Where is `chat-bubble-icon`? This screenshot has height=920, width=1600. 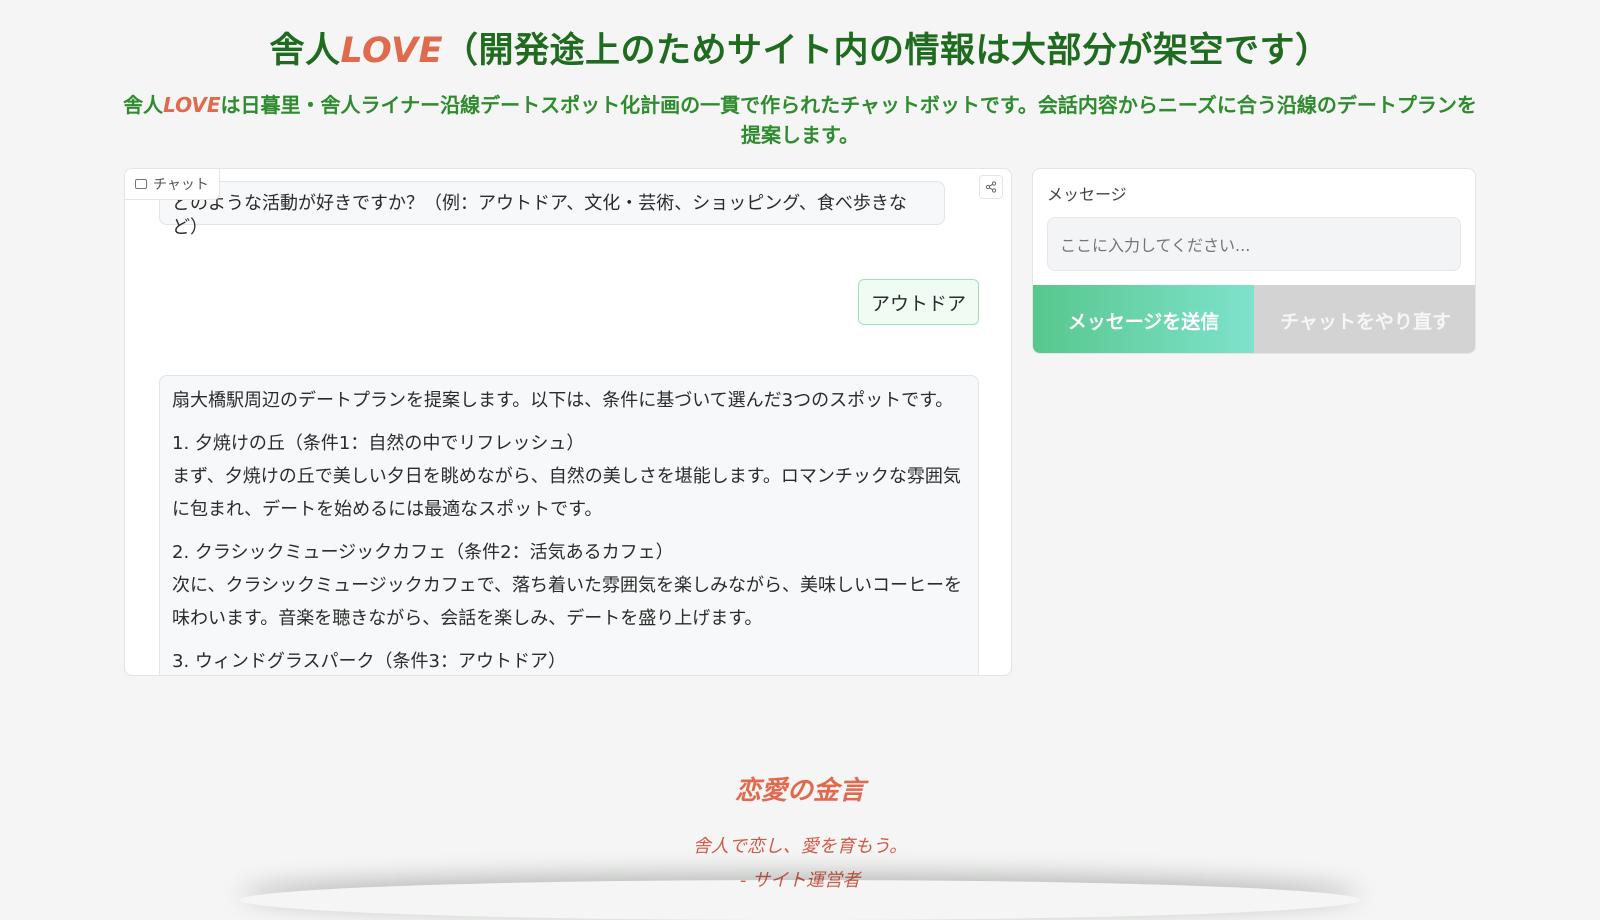
chat-bubble-icon is located at coordinates (141, 184).